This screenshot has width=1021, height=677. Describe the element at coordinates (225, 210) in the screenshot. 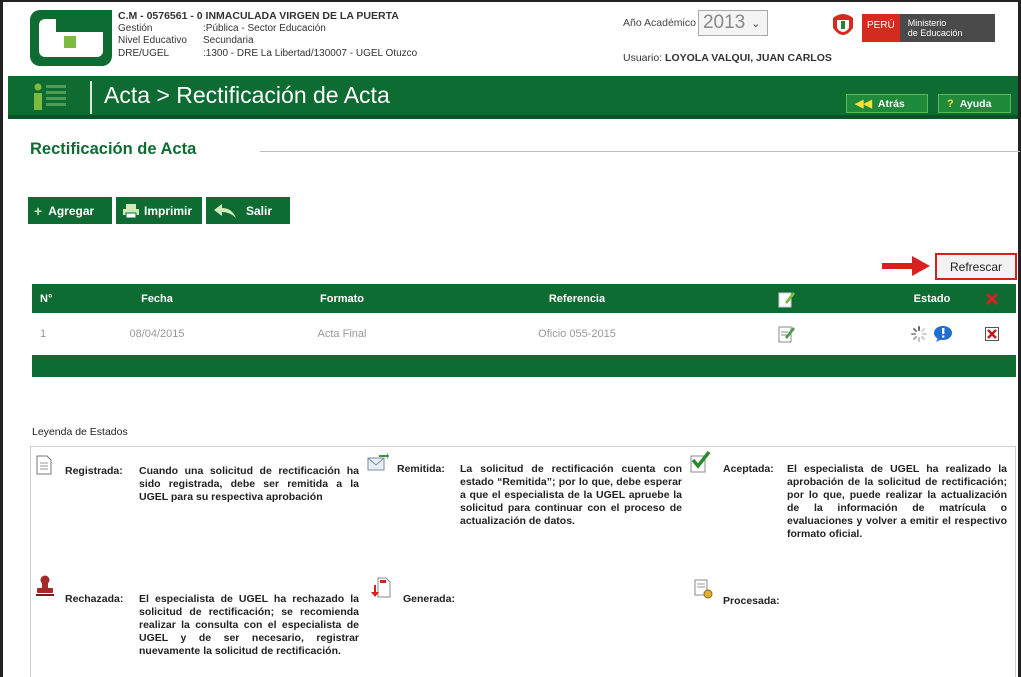

I see `exit-arrow-icon` at that location.